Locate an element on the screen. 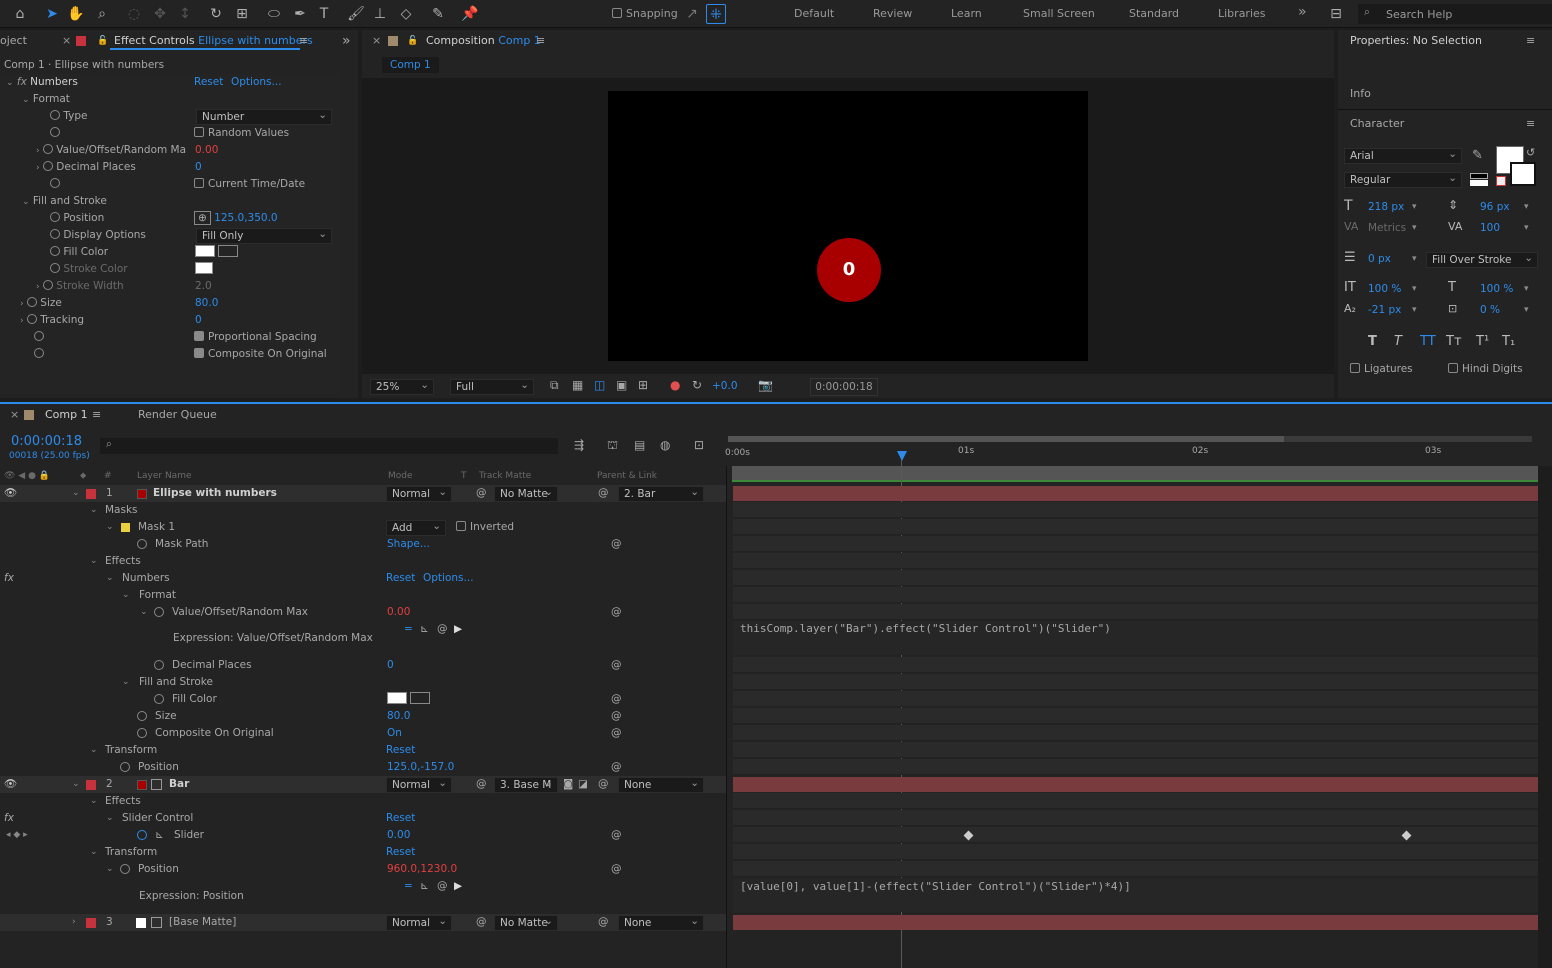 The height and width of the screenshot is (968, 1552). baseline-dropdown-icon: ▾ is located at coordinates (1414, 310).